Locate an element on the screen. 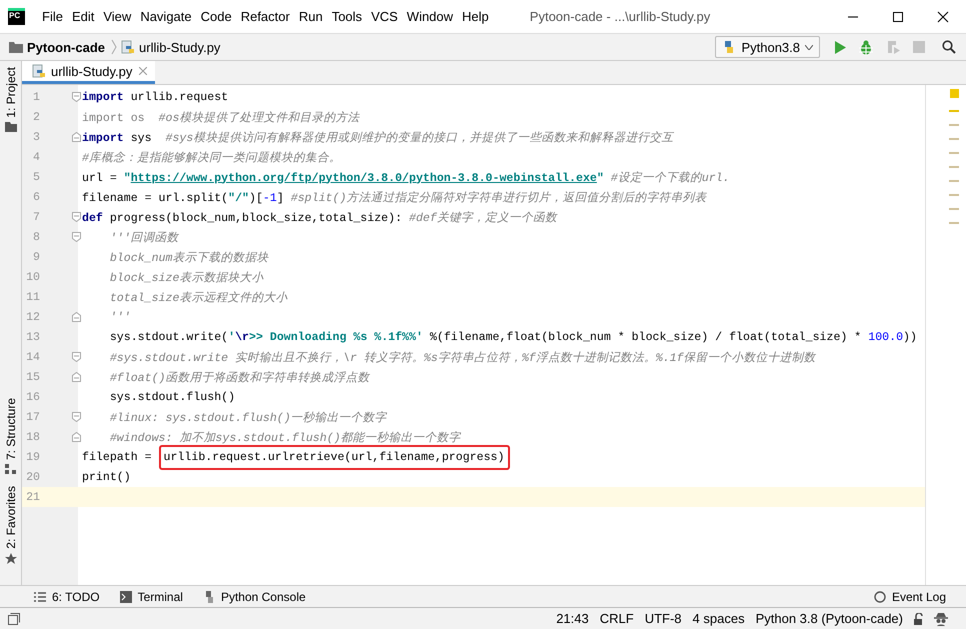 This screenshot has height=629, width=966. menu-item: Tools is located at coordinates (347, 16).